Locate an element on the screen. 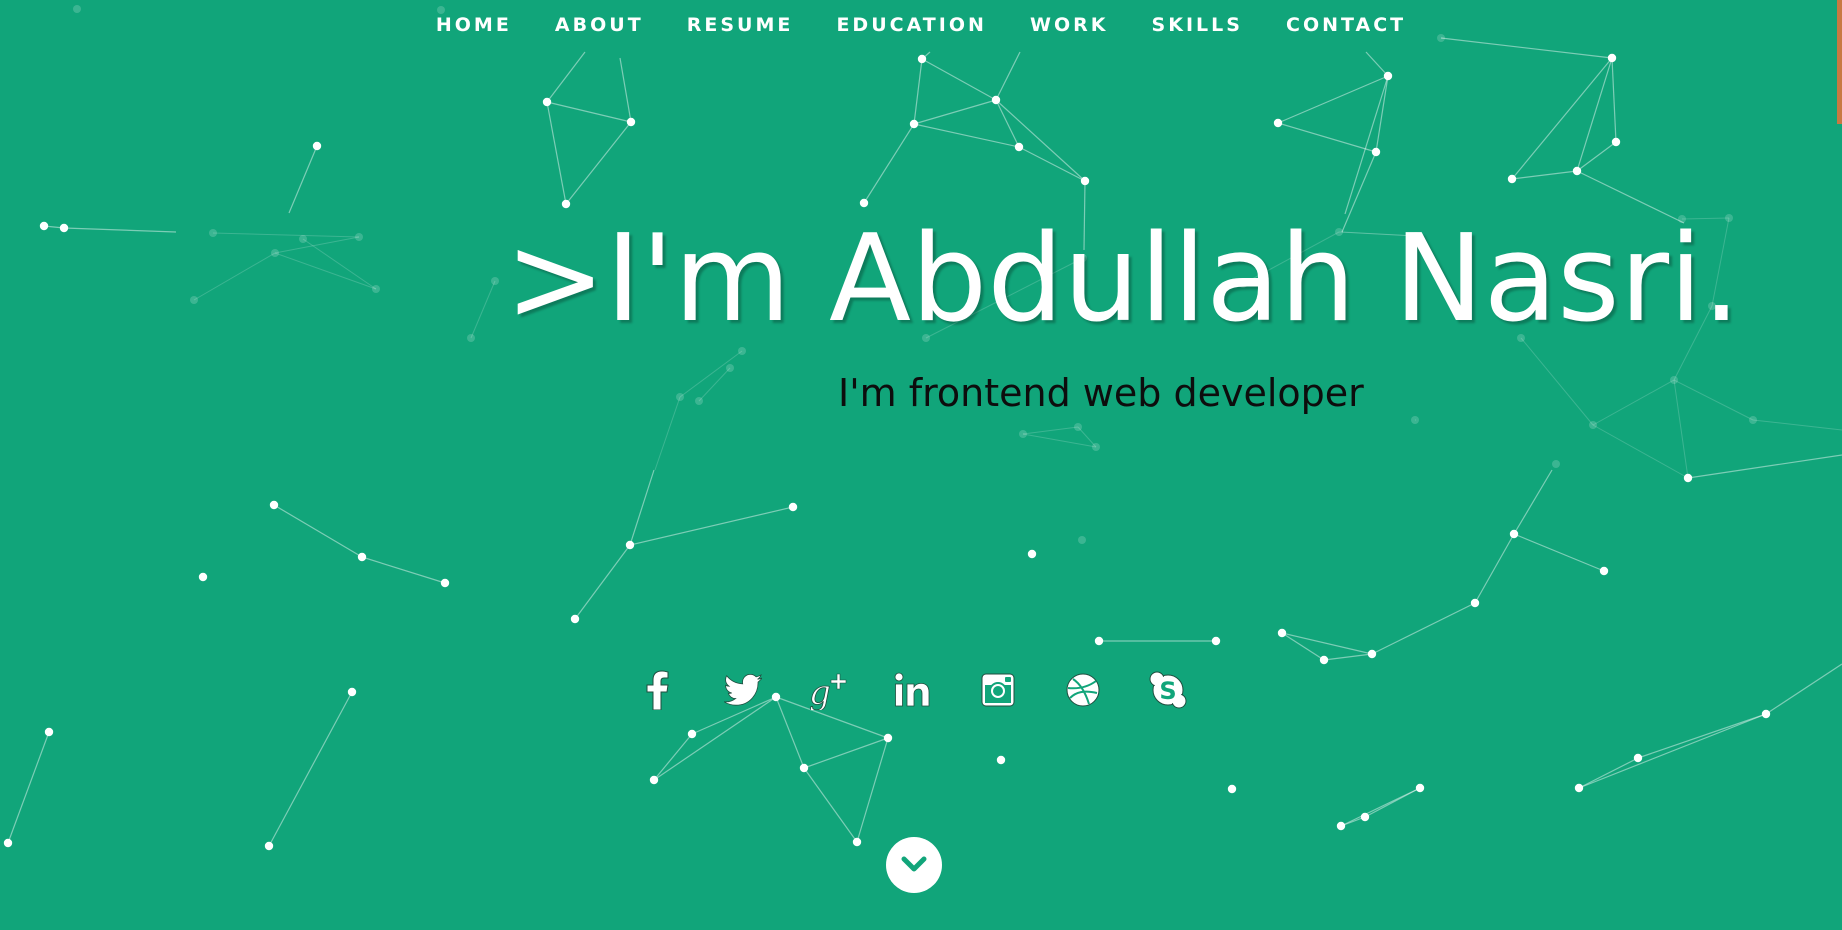 The image size is (1842, 930). facebook-link is located at coordinates (658, 690).